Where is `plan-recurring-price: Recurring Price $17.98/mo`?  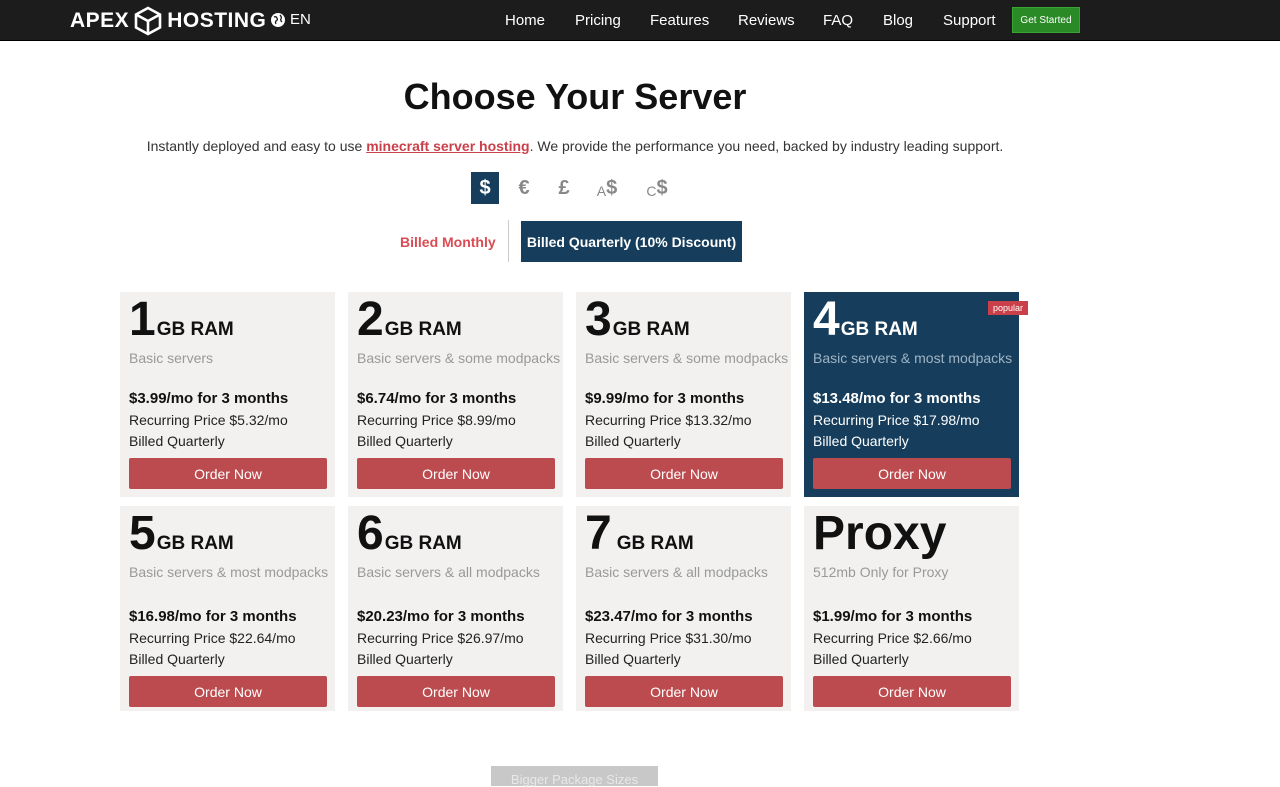
plan-recurring-price: Recurring Price $17.98/mo is located at coordinates (896, 420).